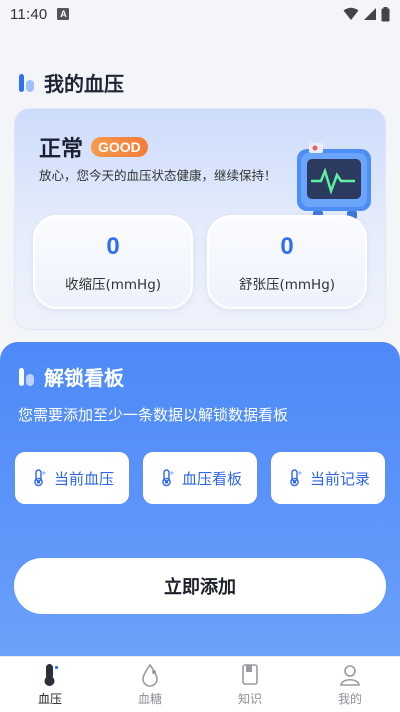 The width and height of the screenshot is (400, 712). What do you see at coordinates (349, 698) in the screenshot?
I see `tab-label: 我的` at bounding box center [349, 698].